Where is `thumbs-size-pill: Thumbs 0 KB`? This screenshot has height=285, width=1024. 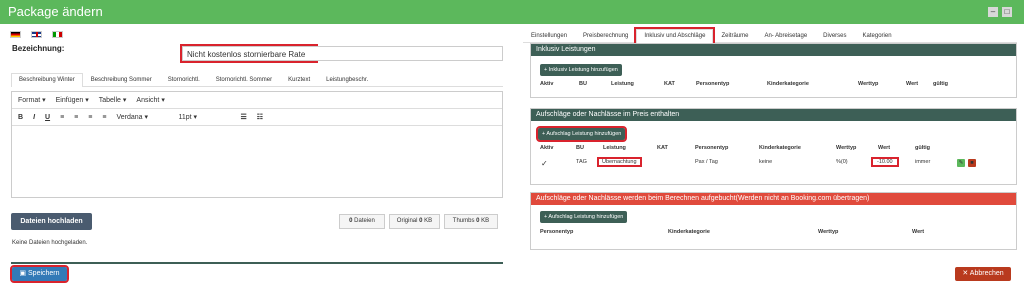
thumbs-size-pill: Thumbs 0 KB is located at coordinates (471, 221).